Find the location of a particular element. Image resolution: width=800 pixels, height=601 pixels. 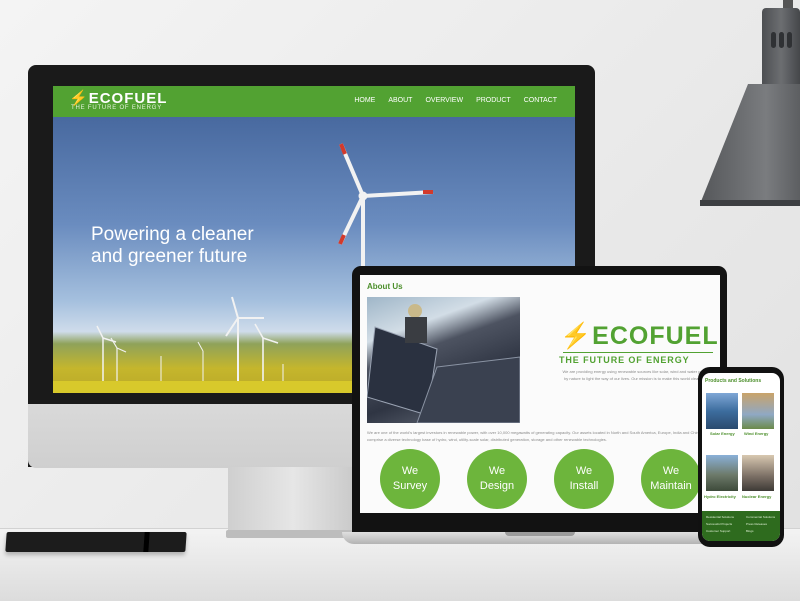

product-caption: Solar Energy is located at coordinates (722, 433).